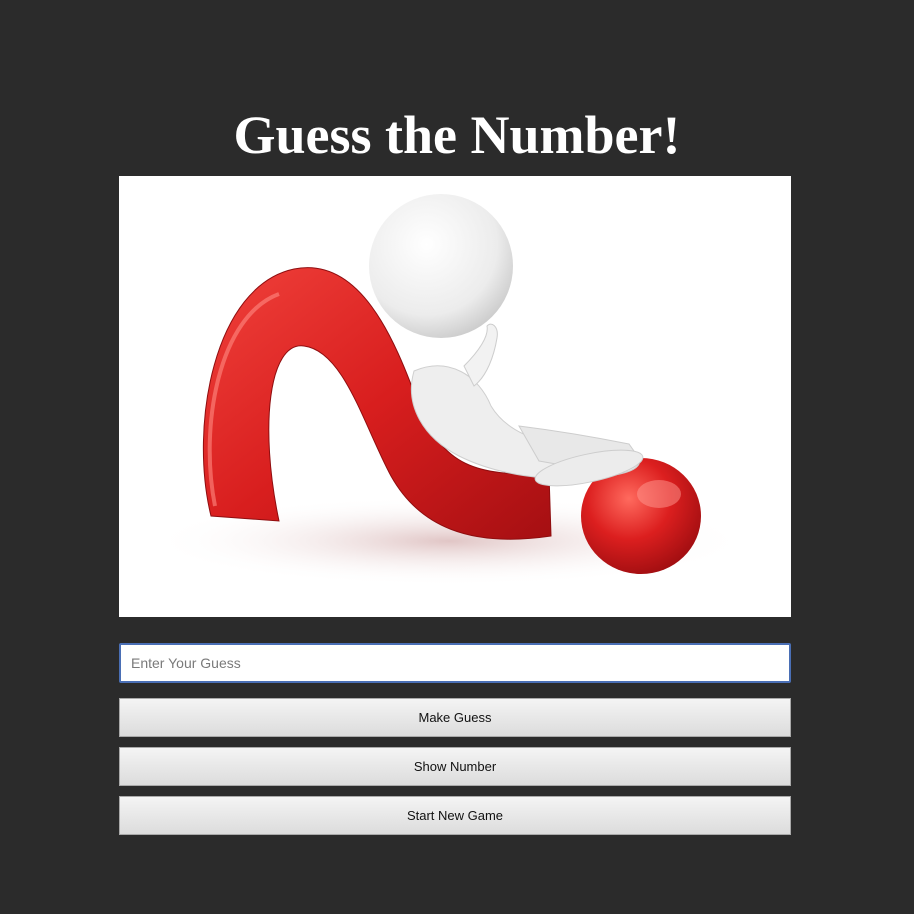 The width and height of the screenshot is (914, 914). Describe the element at coordinates (457, 135) in the screenshot. I see `page-title: Guess the Number!` at that location.